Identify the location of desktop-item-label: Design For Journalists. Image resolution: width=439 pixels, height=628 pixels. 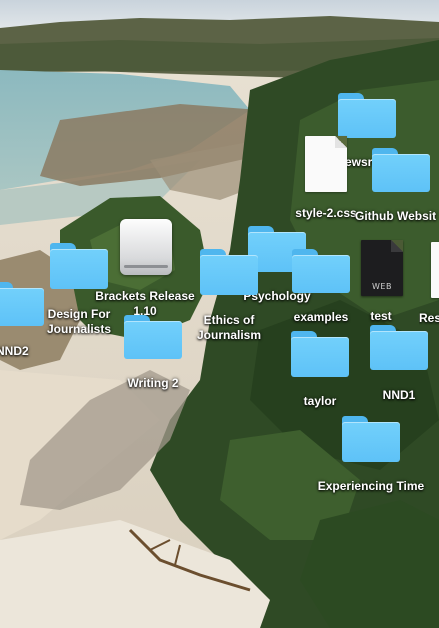
(79, 321).